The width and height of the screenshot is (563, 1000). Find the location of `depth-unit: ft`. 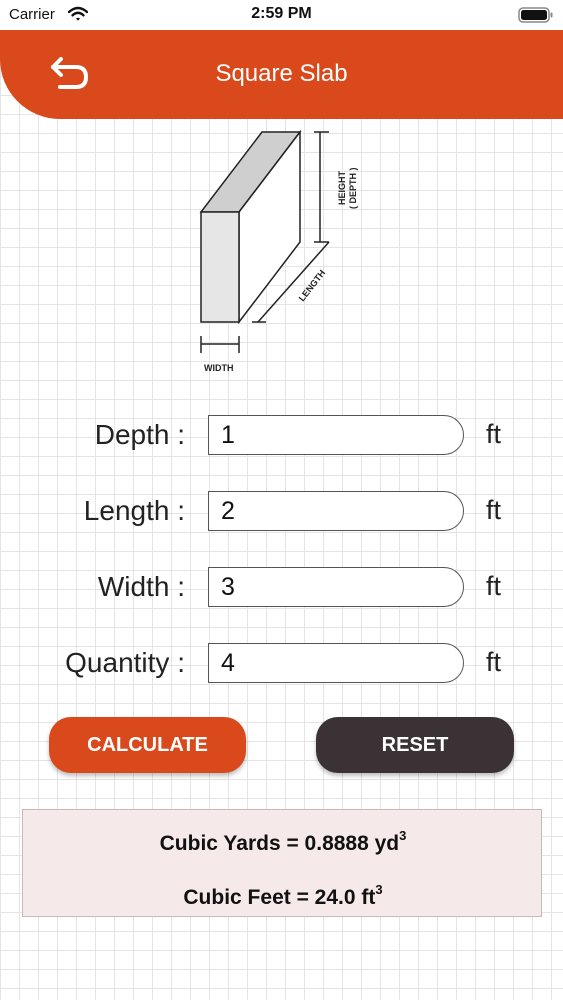

depth-unit: ft is located at coordinates (494, 434).